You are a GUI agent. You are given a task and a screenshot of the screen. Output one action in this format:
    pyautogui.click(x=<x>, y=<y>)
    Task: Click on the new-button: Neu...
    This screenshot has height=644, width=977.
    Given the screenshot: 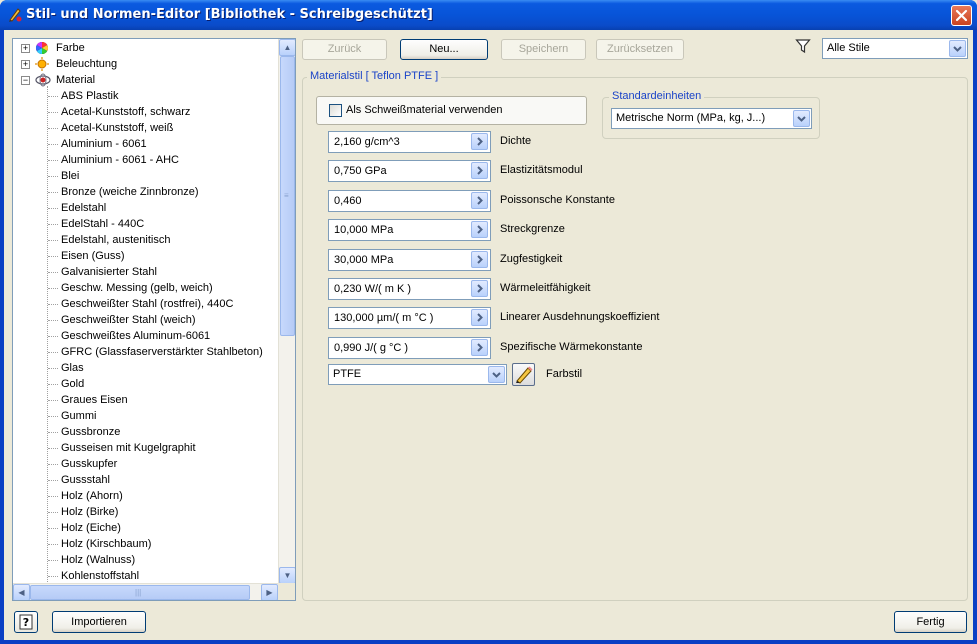 What is the action you would take?
    pyautogui.click(x=444, y=49)
    